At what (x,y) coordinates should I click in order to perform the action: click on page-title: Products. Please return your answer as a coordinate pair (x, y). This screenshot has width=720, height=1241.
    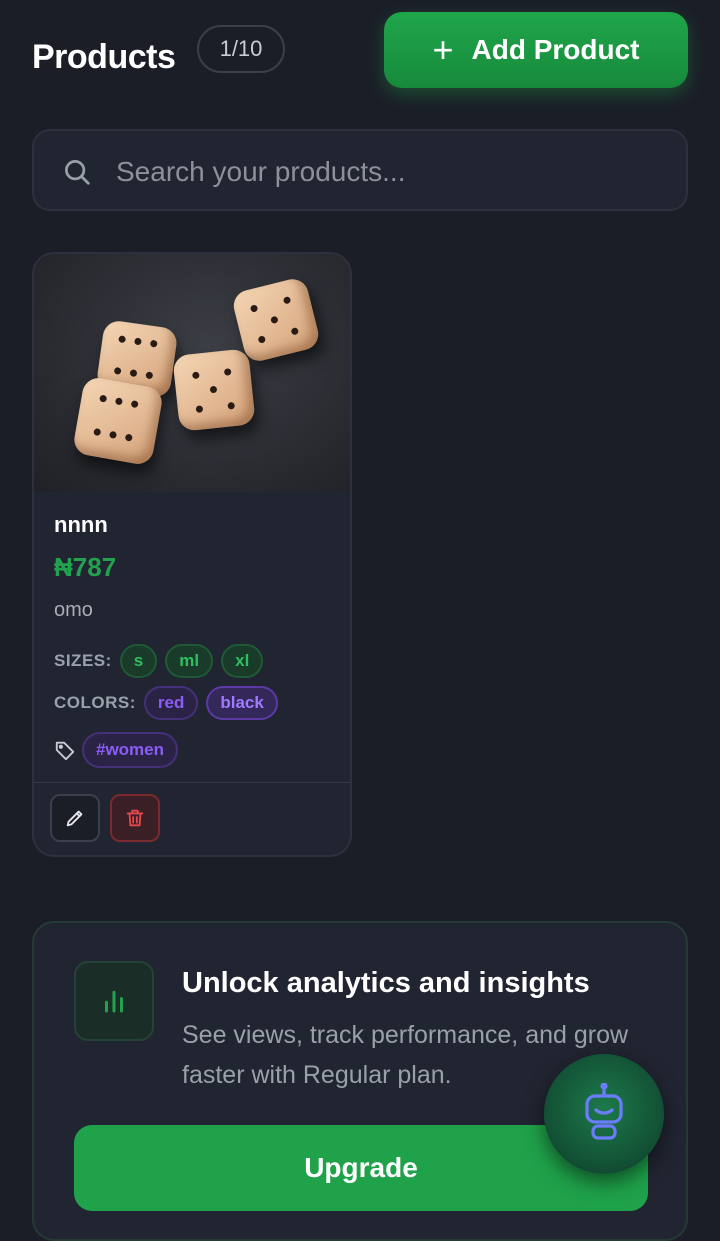
    Looking at the image, I should click on (104, 57).